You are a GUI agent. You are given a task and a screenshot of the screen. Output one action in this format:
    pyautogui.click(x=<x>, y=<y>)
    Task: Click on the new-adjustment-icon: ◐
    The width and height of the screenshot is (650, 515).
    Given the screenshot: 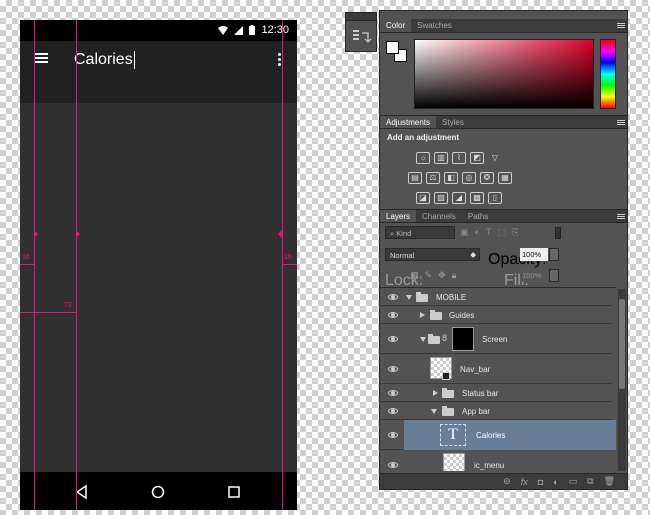 What is the action you would take?
    pyautogui.click(x=555, y=482)
    